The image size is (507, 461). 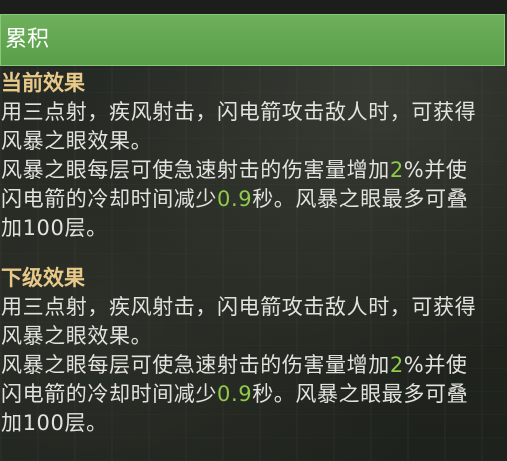 I want to click on current-cooldown-reduction-value: 0.9, so click(x=235, y=199).